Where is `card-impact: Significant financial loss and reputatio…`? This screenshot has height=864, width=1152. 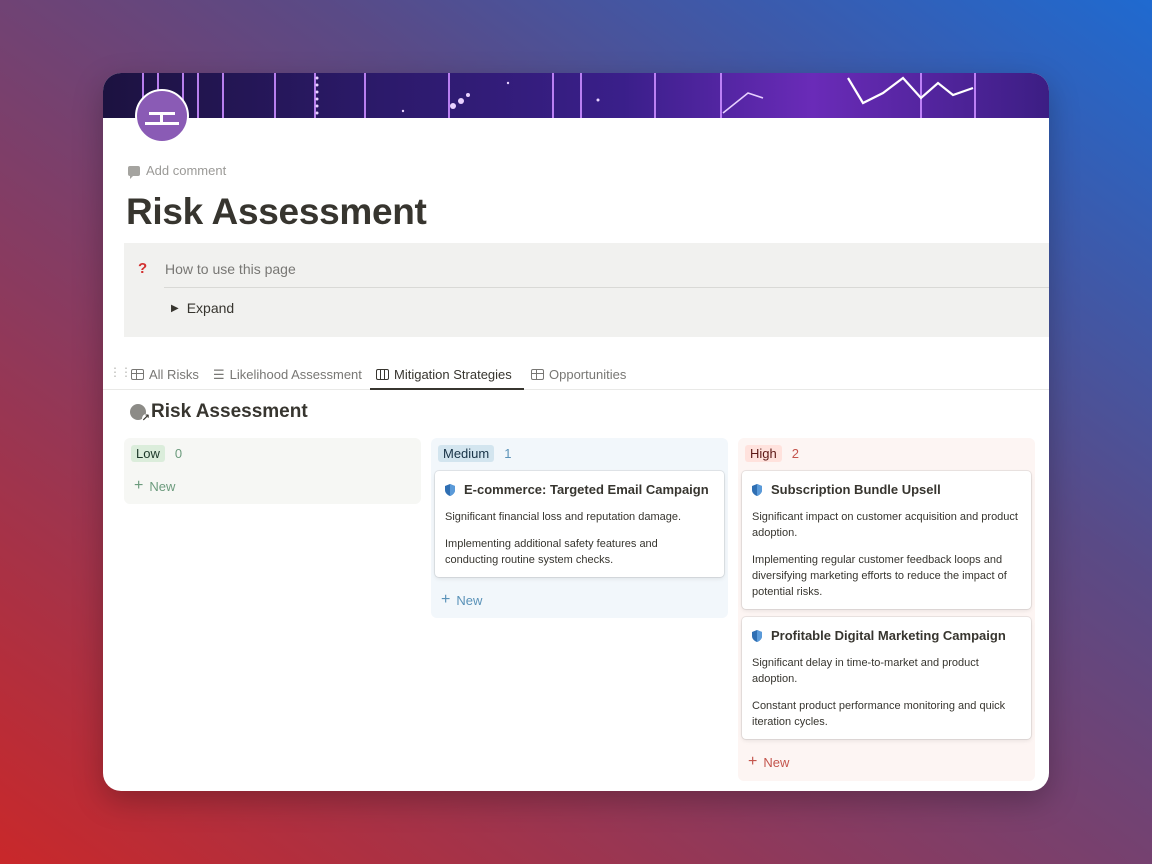
card-impact: Significant financial loss and reputatio… is located at coordinates (563, 517).